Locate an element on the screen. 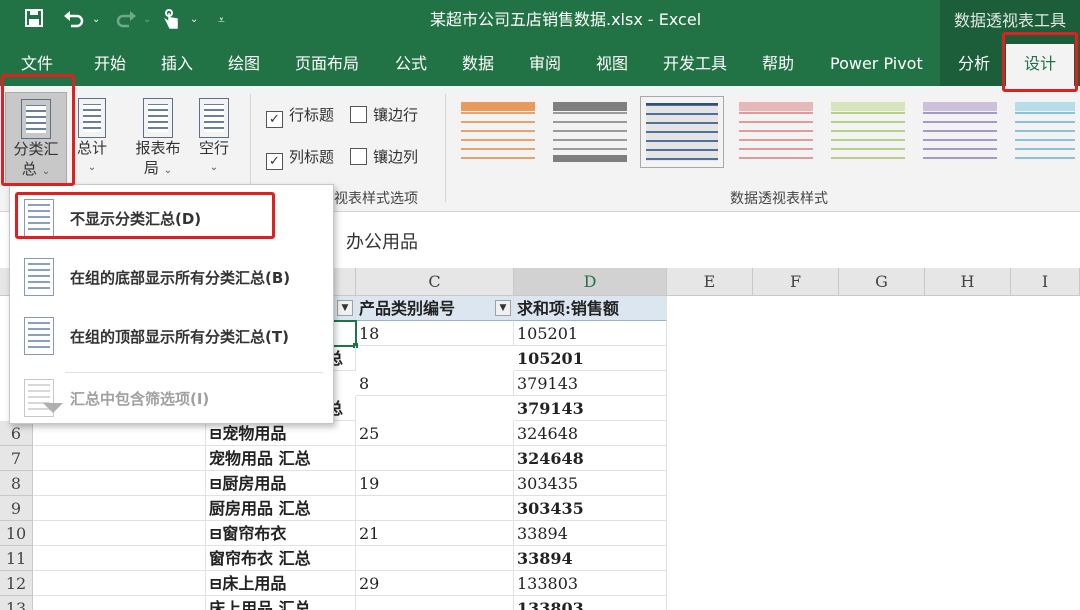  cell-a-row8 is located at coordinates (119, 483).